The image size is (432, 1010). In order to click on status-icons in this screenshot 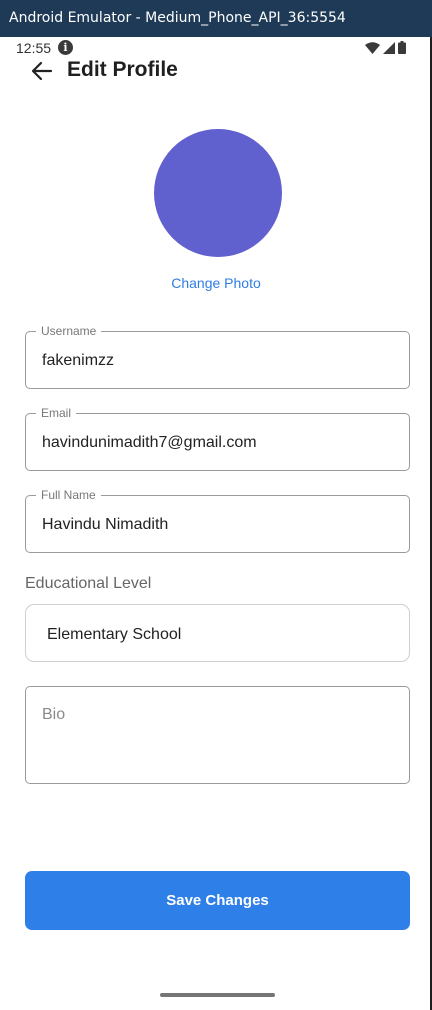, I will do `click(385, 47)`.